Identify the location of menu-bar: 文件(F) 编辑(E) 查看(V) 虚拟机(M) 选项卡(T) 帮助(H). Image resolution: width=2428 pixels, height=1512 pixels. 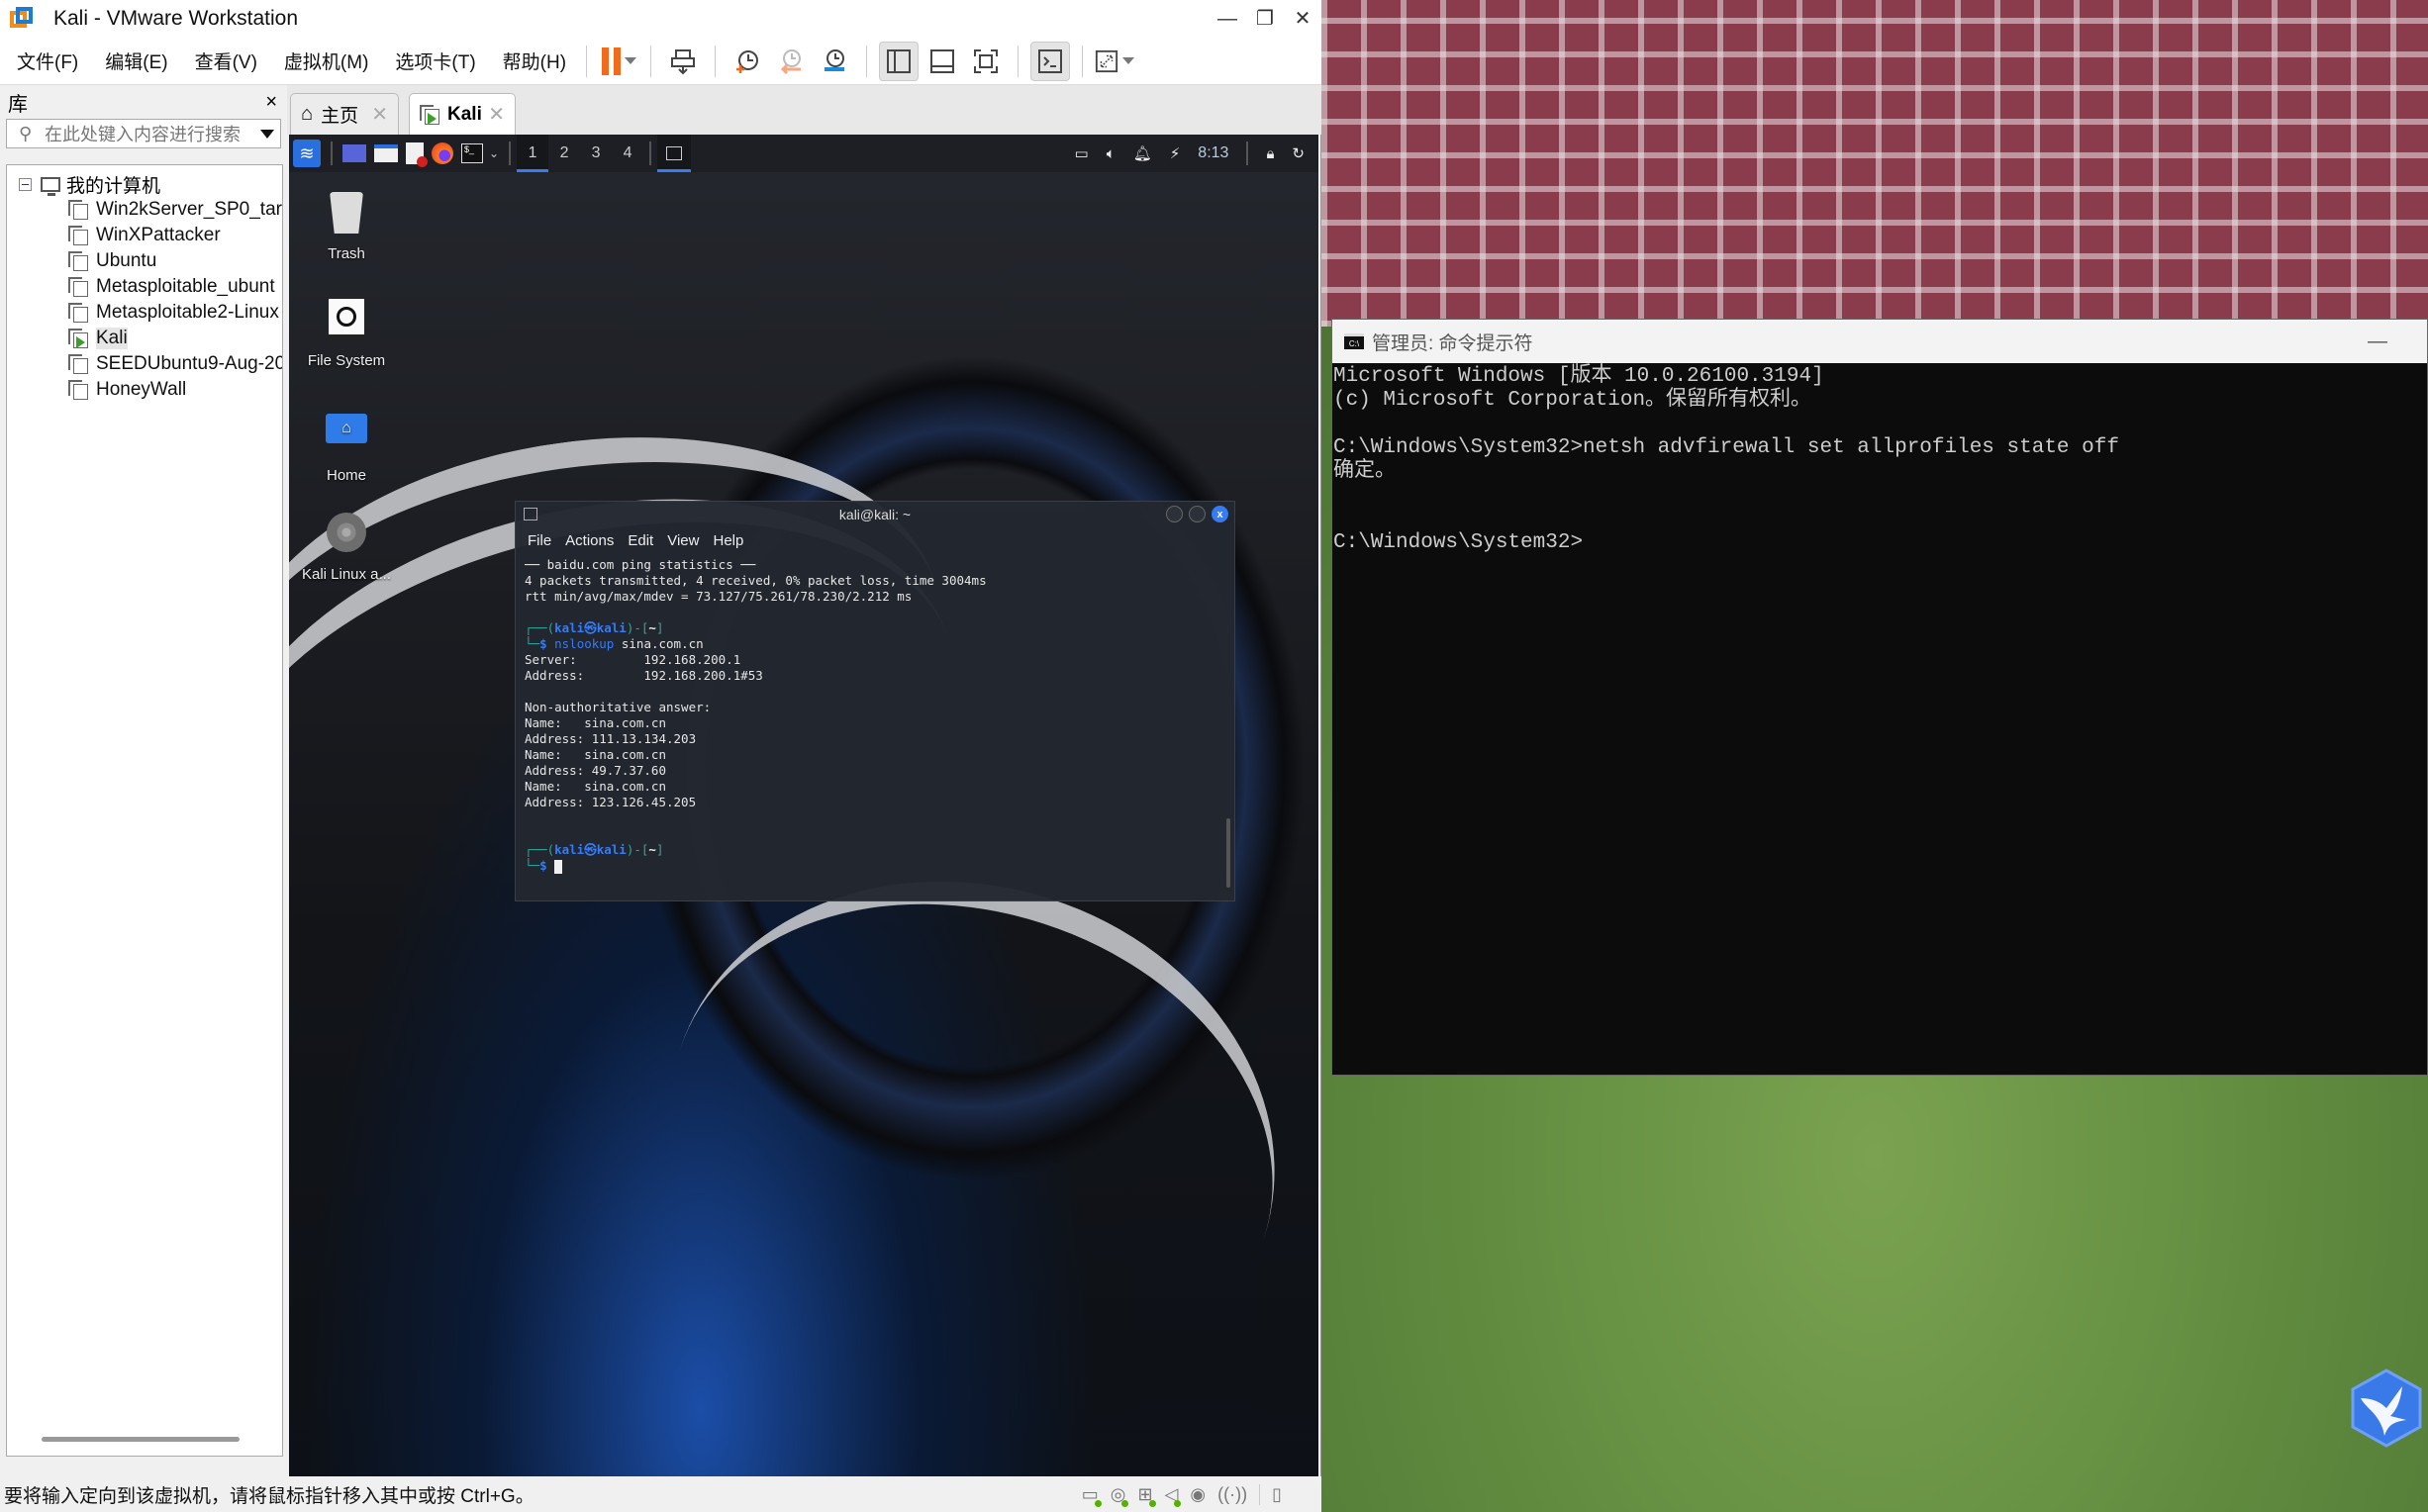
(660, 62).